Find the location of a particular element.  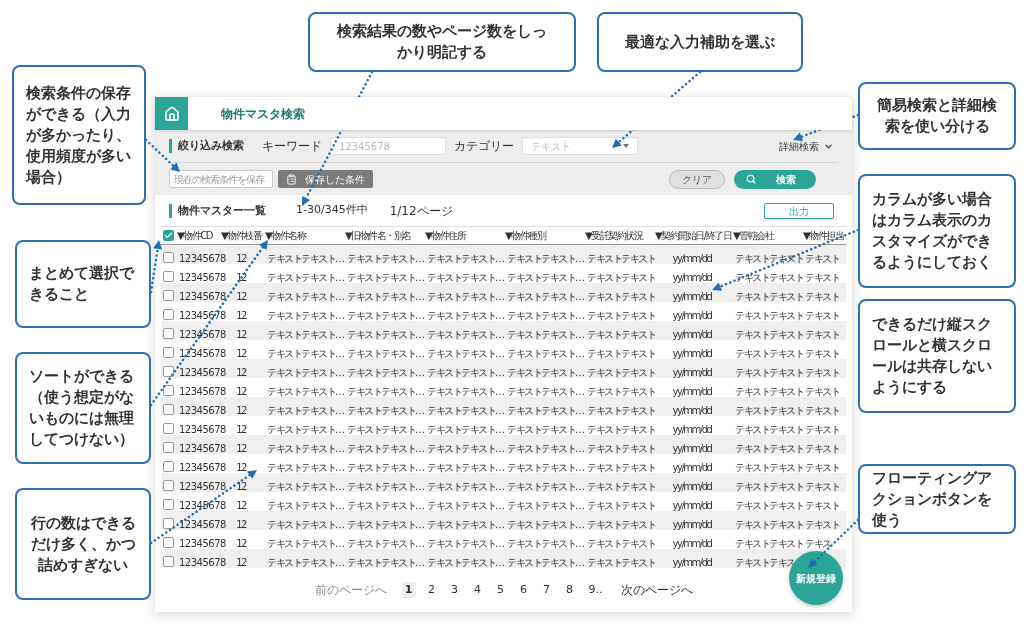

advanced-search-toggle: 詳細検索 is located at coordinates (806, 146).